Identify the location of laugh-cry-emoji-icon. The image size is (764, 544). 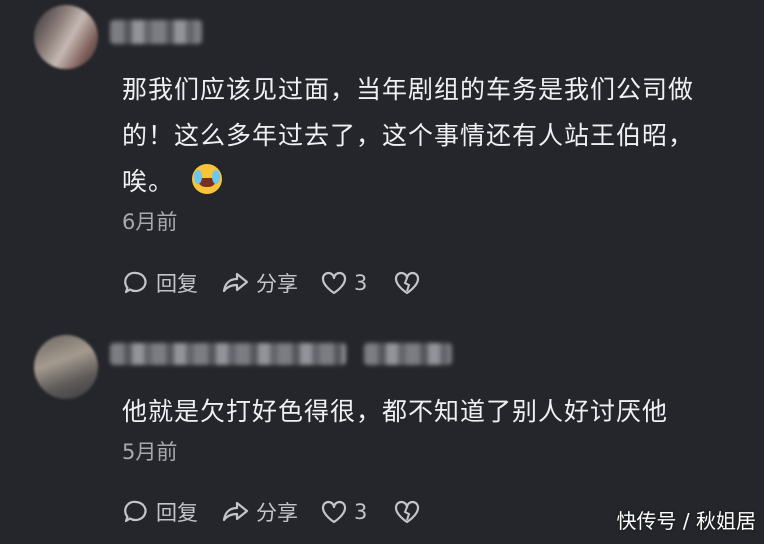
(207, 179).